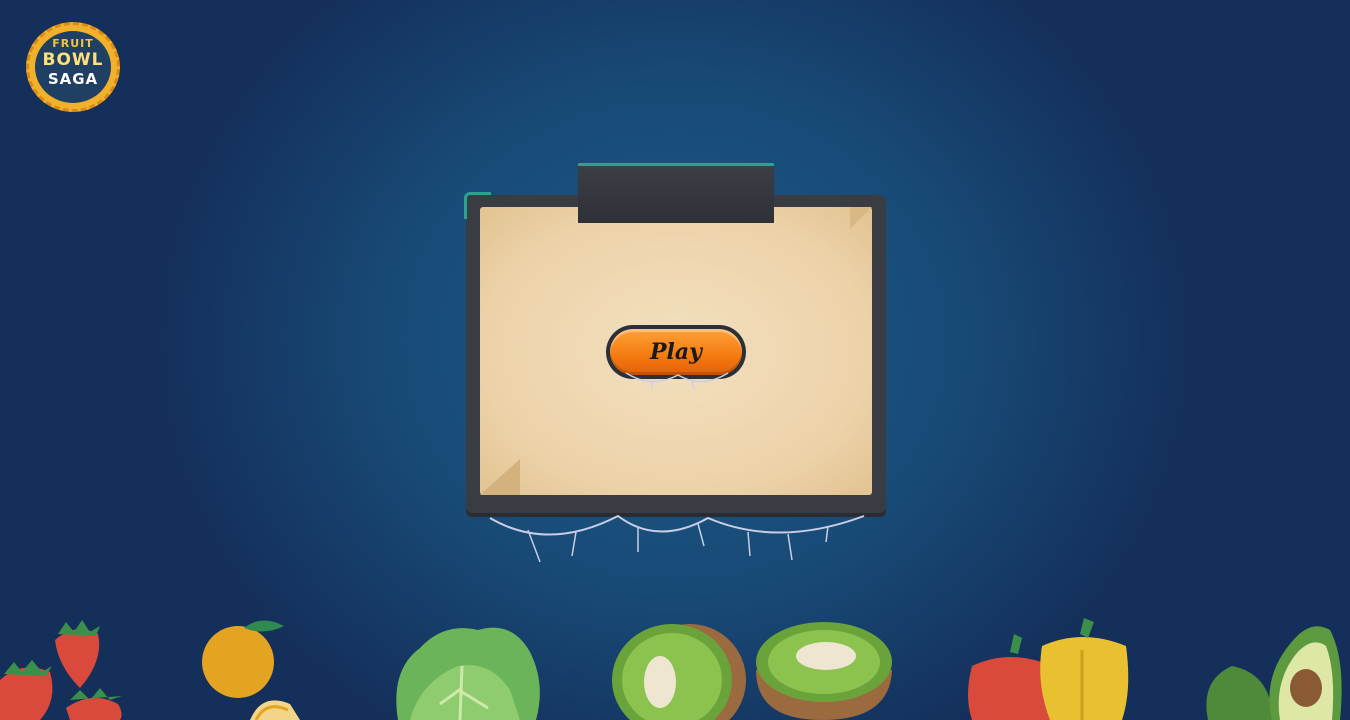 The image size is (1350, 720). I want to click on cobweb-decoration, so click(677, 538).